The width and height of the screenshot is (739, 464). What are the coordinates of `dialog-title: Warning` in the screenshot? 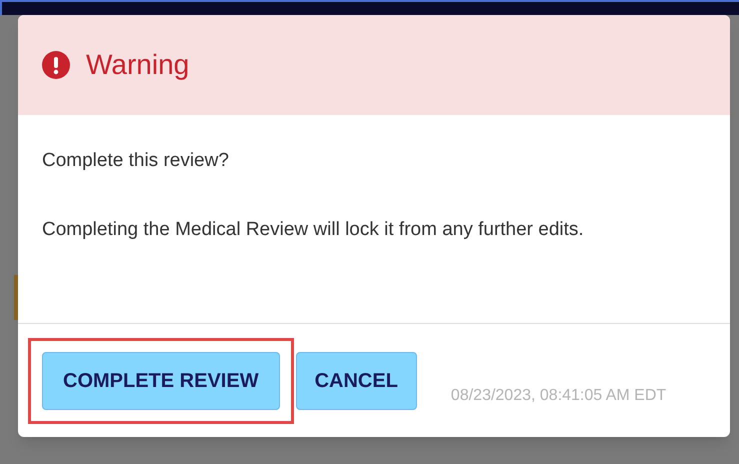 It's located at (138, 65).